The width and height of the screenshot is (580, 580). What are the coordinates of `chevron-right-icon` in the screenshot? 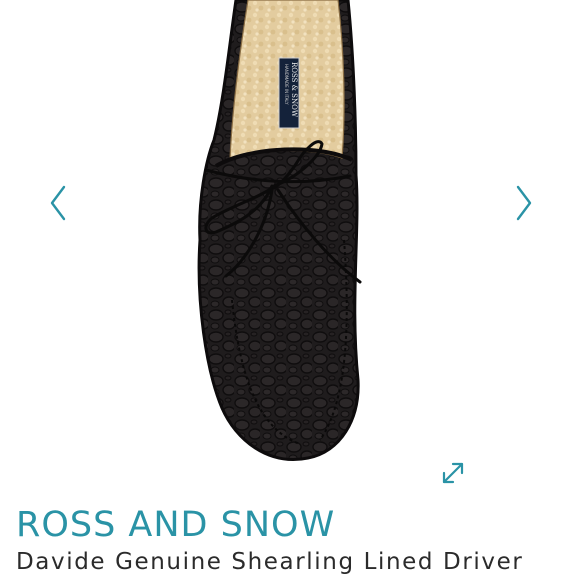 It's located at (524, 203).